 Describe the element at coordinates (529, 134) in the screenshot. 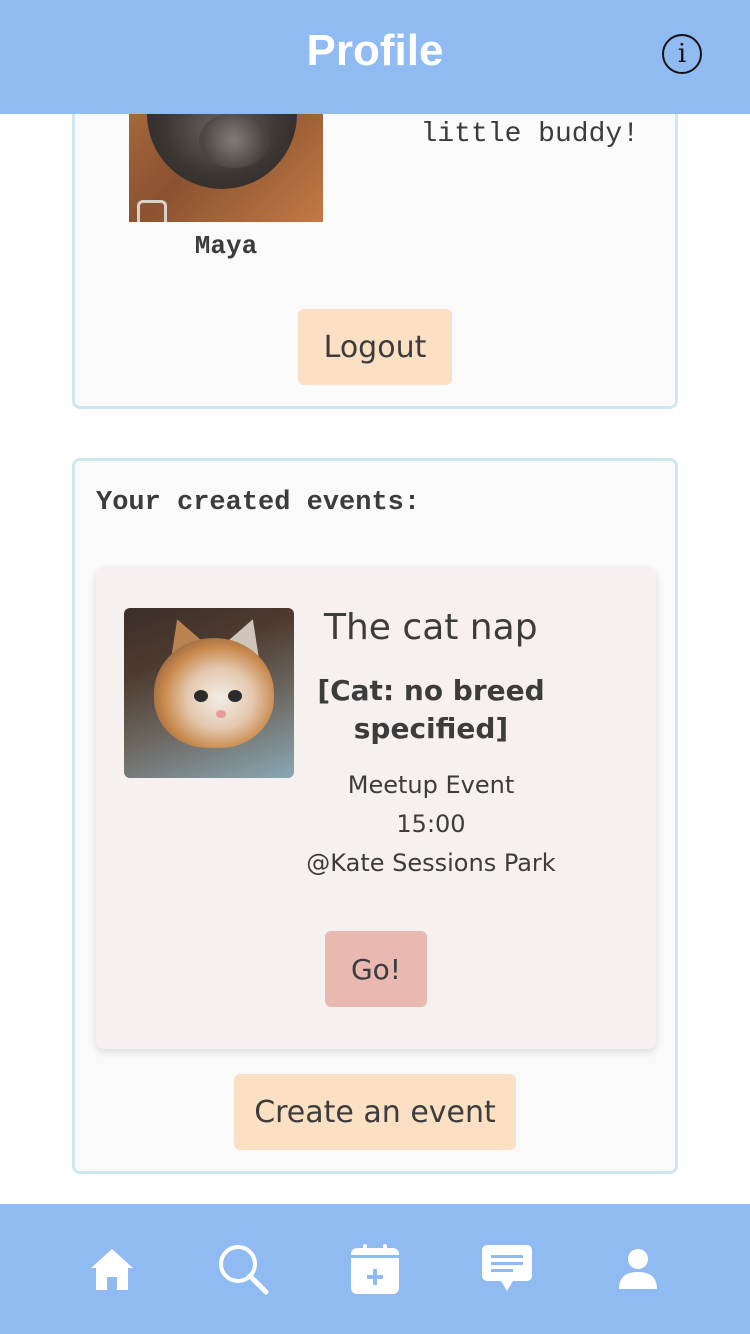

I see `pet-bio-text: little buddy!` at that location.